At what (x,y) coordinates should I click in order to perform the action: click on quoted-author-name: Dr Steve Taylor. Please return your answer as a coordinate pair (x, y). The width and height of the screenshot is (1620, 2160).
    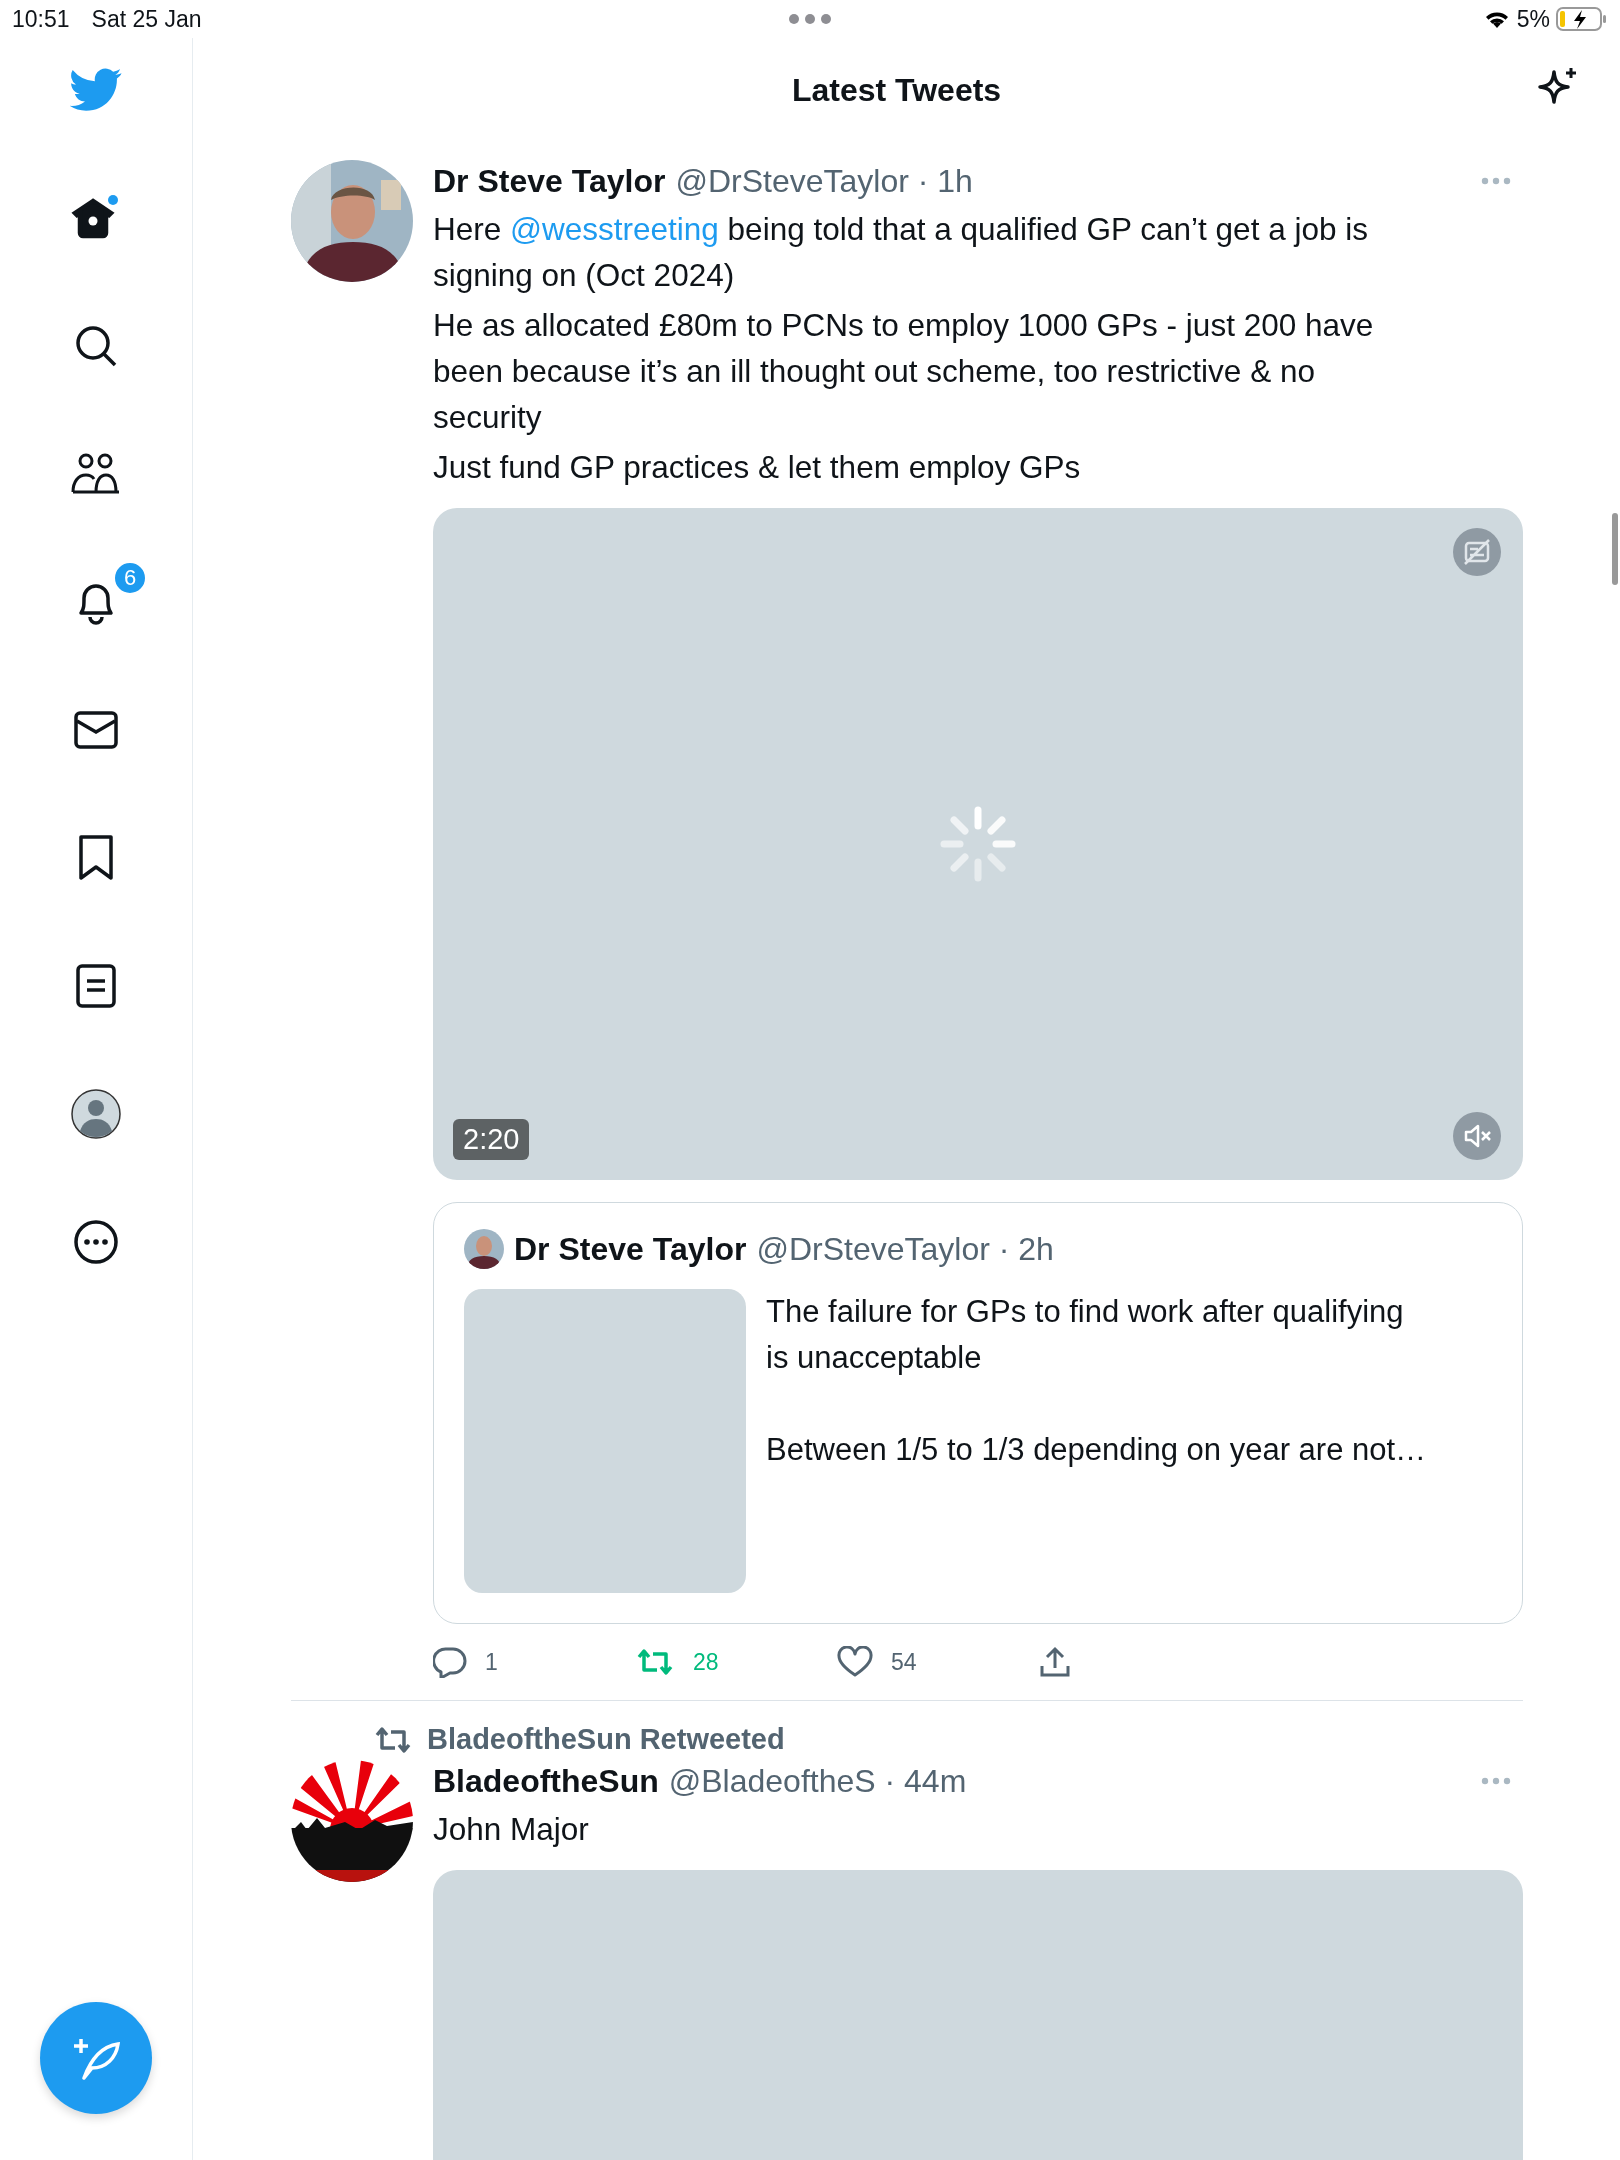
    Looking at the image, I should click on (630, 1249).